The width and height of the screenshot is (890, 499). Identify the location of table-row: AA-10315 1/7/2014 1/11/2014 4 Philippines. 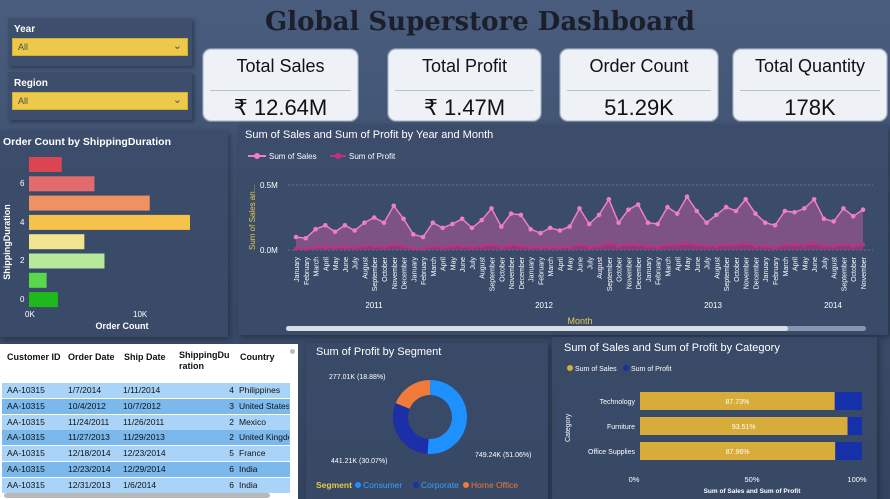
(146, 390).